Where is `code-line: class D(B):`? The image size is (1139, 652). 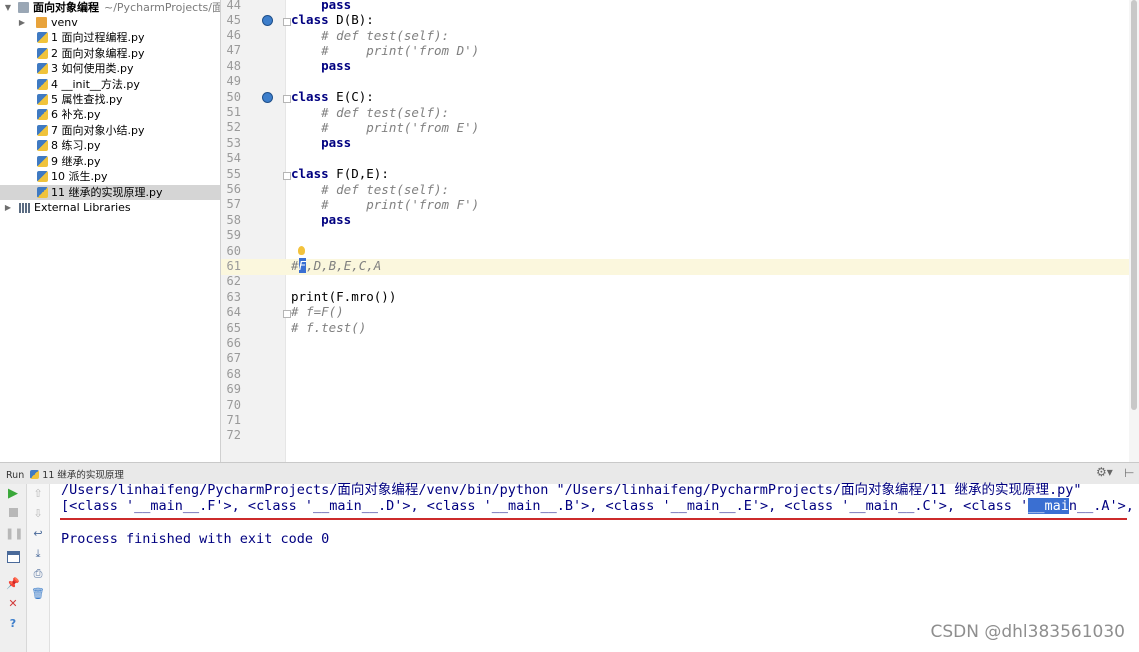 code-line: class D(B): is located at coordinates (332, 19).